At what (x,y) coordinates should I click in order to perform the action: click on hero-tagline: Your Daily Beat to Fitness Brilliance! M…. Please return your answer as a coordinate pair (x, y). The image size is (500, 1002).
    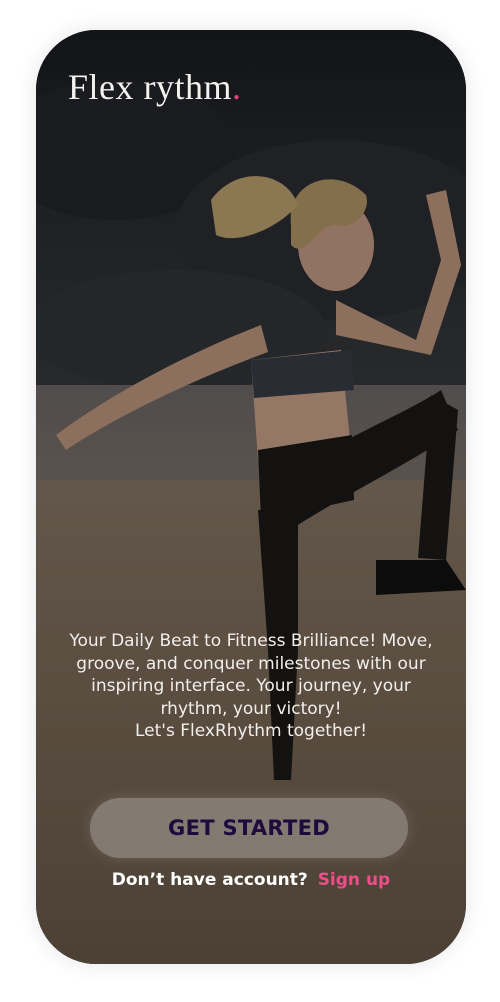
    Looking at the image, I should click on (251, 686).